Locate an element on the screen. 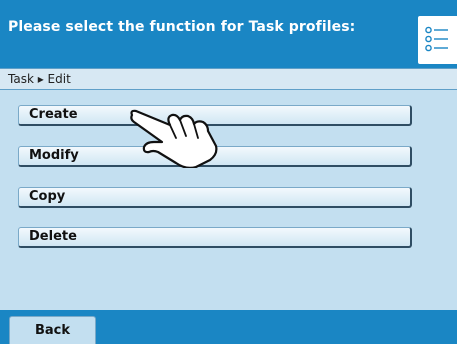 This screenshot has width=457, height=344. pointing-hand-icon is located at coordinates (174, 138).